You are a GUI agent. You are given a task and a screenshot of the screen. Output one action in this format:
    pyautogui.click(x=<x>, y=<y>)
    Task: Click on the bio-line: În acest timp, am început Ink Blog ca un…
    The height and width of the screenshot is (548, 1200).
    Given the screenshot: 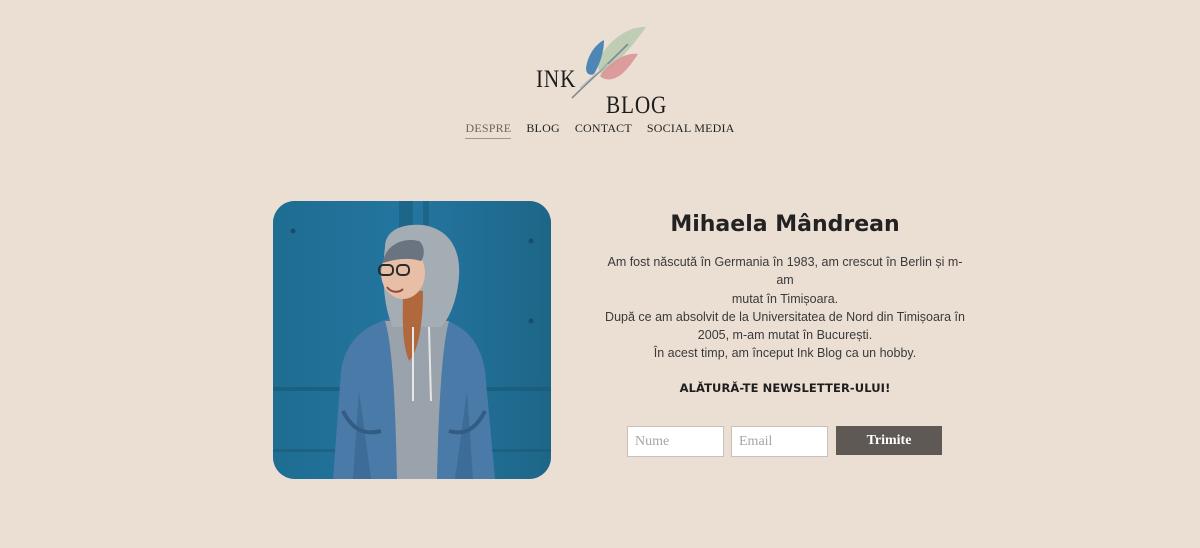 What is the action you would take?
    pyautogui.click(x=785, y=353)
    